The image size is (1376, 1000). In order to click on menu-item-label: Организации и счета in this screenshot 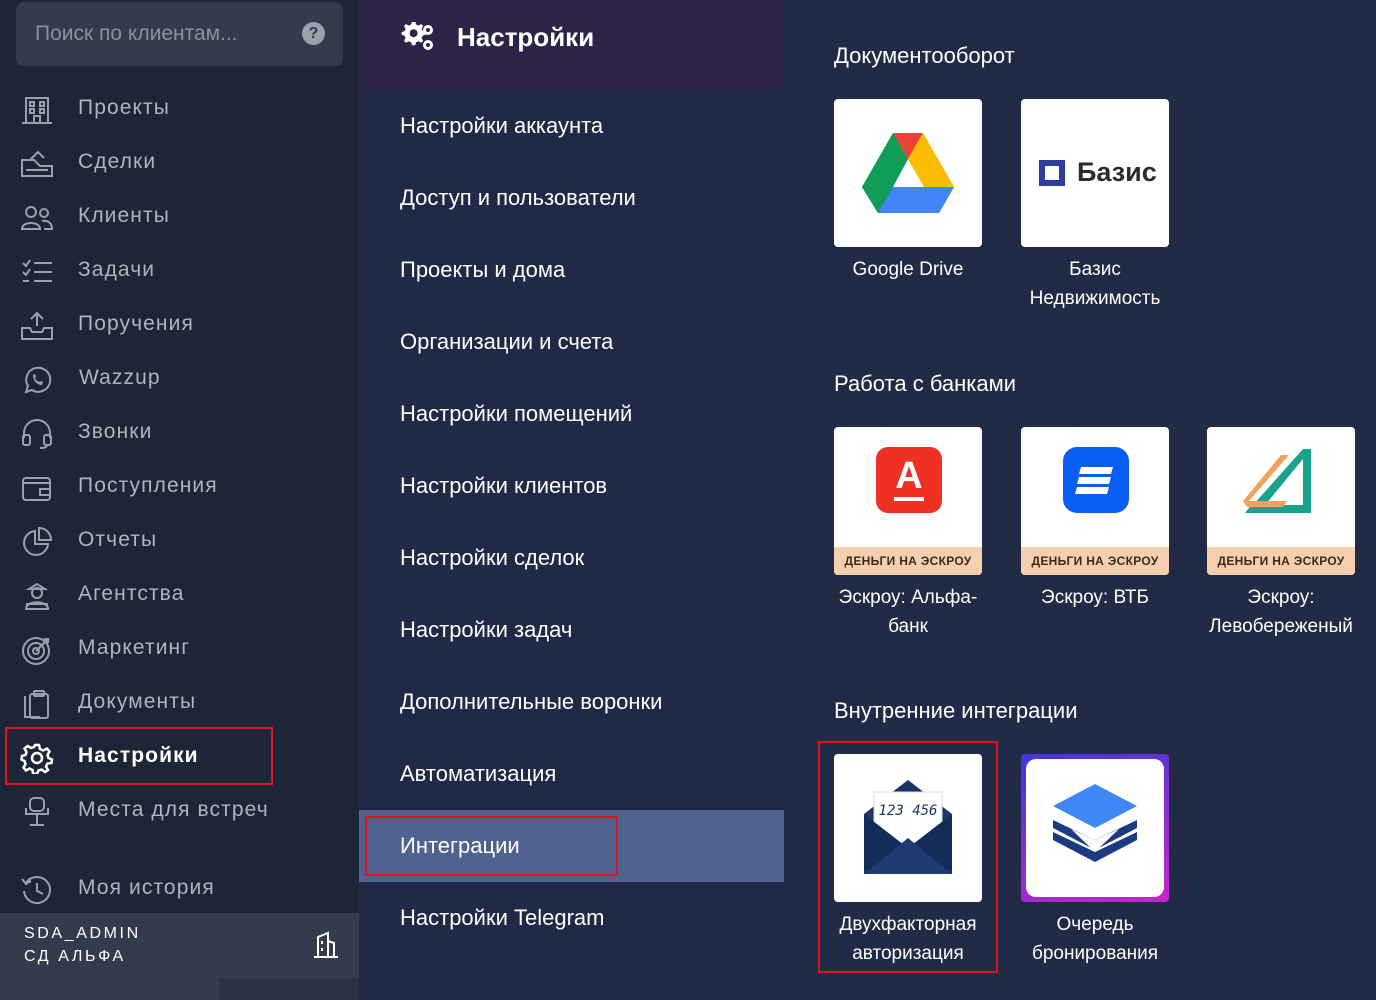, I will do `click(507, 341)`.